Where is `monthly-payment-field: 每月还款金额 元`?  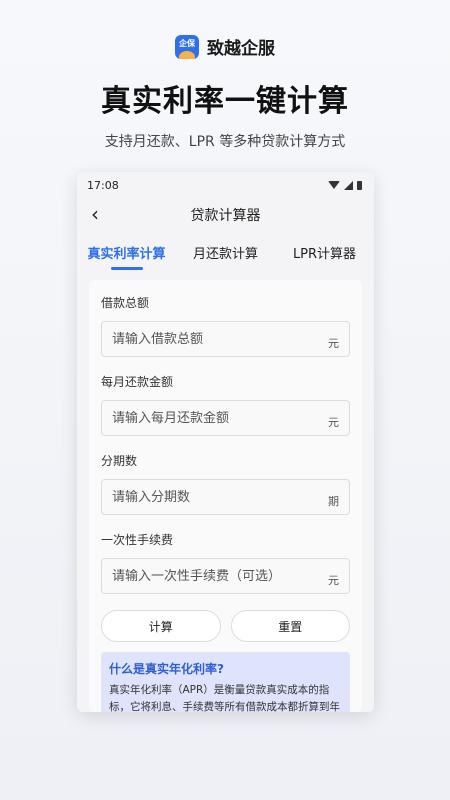
monthly-payment-field: 每月还款金额 元 is located at coordinates (225, 404).